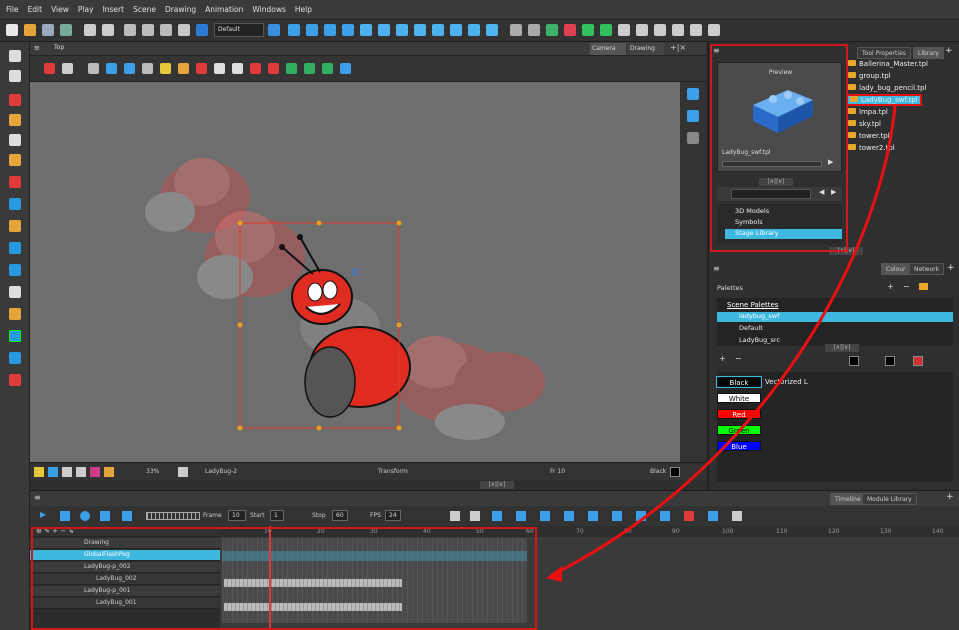 The image size is (959, 630). I want to click on add-tab-icon: +, so click(949, 51).